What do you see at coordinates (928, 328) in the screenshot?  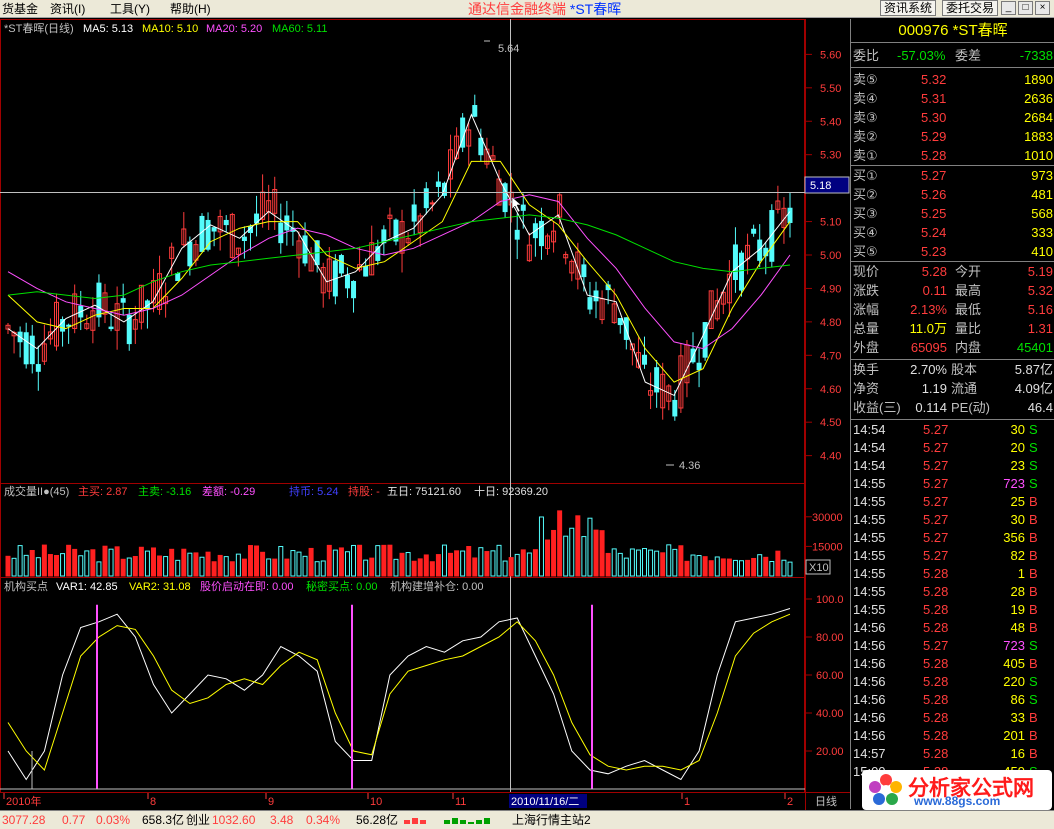 I see `quote-value: 11.0万` at bounding box center [928, 328].